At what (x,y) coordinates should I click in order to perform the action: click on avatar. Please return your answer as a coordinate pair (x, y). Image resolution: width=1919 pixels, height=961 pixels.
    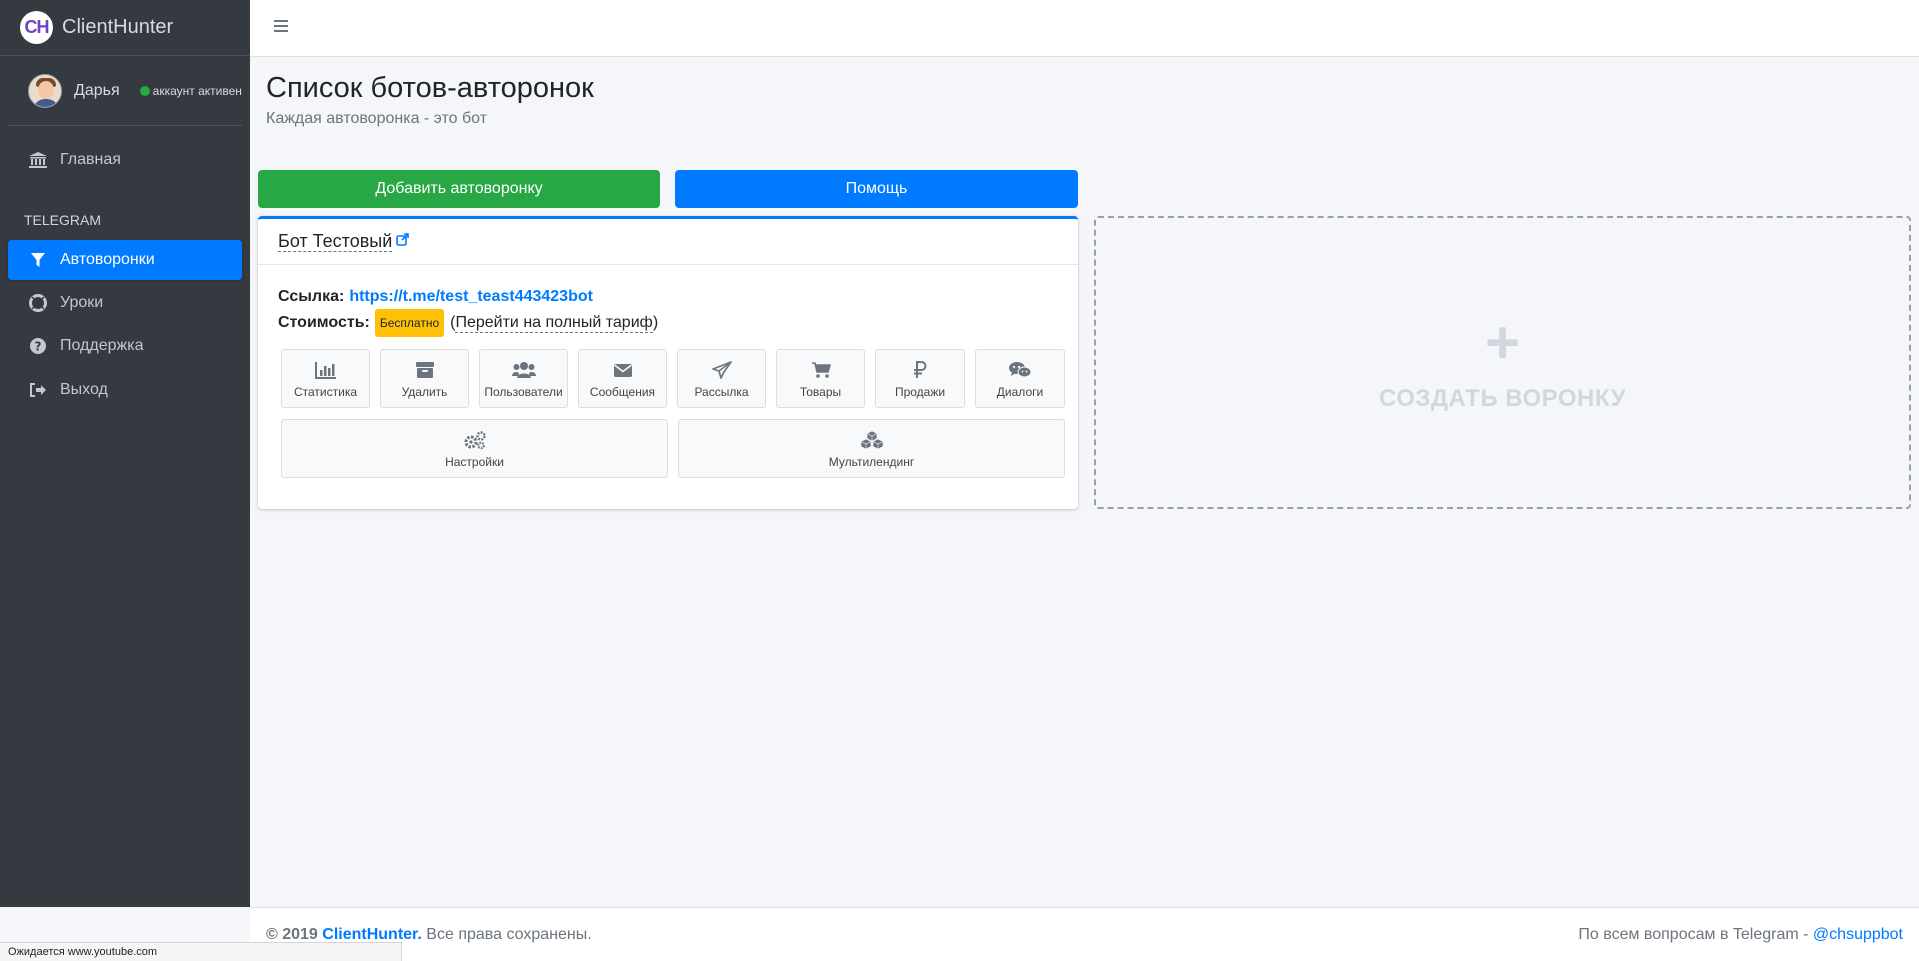
    Looking at the image, I should click on (45, 90).